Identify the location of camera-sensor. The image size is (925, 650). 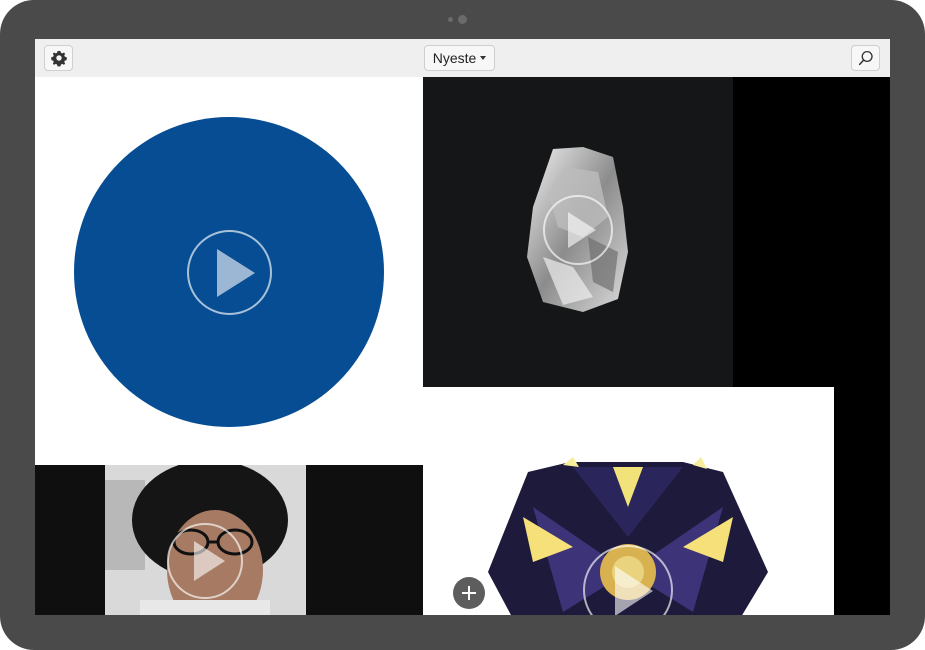
(450, 19).